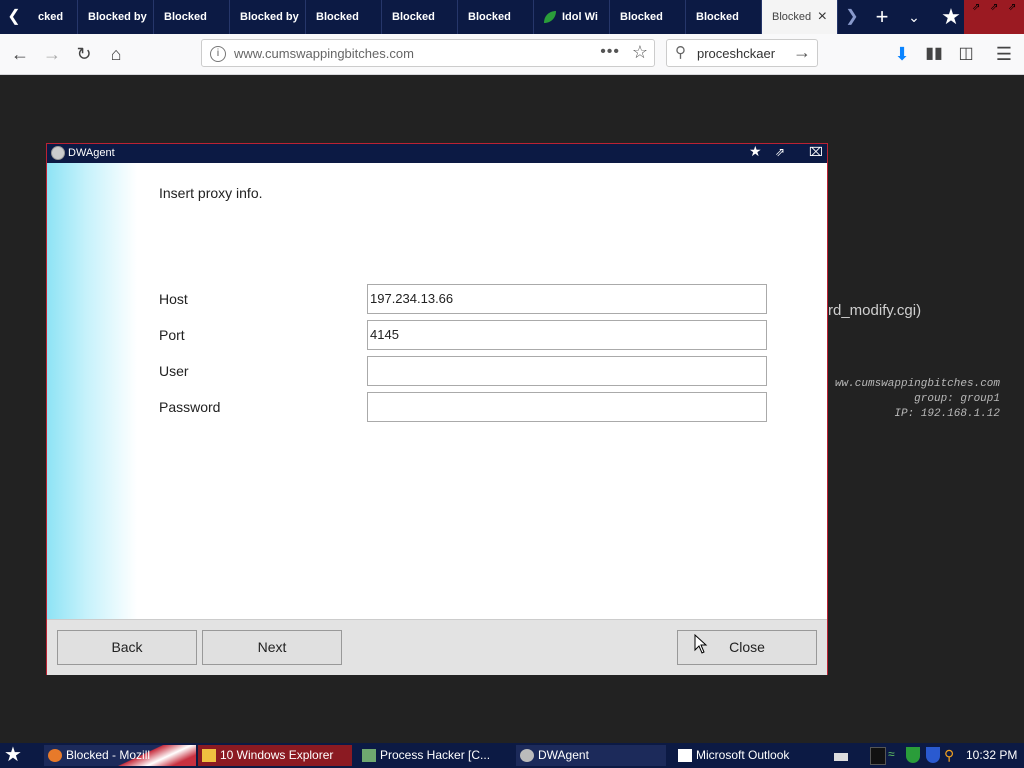 The width and height of the screenshot is (1024, 768). Describe the element at coordinates (749, 755) in the screenshot. I see `taskbar-item-outlook: Microsoft Outlook` at that location.